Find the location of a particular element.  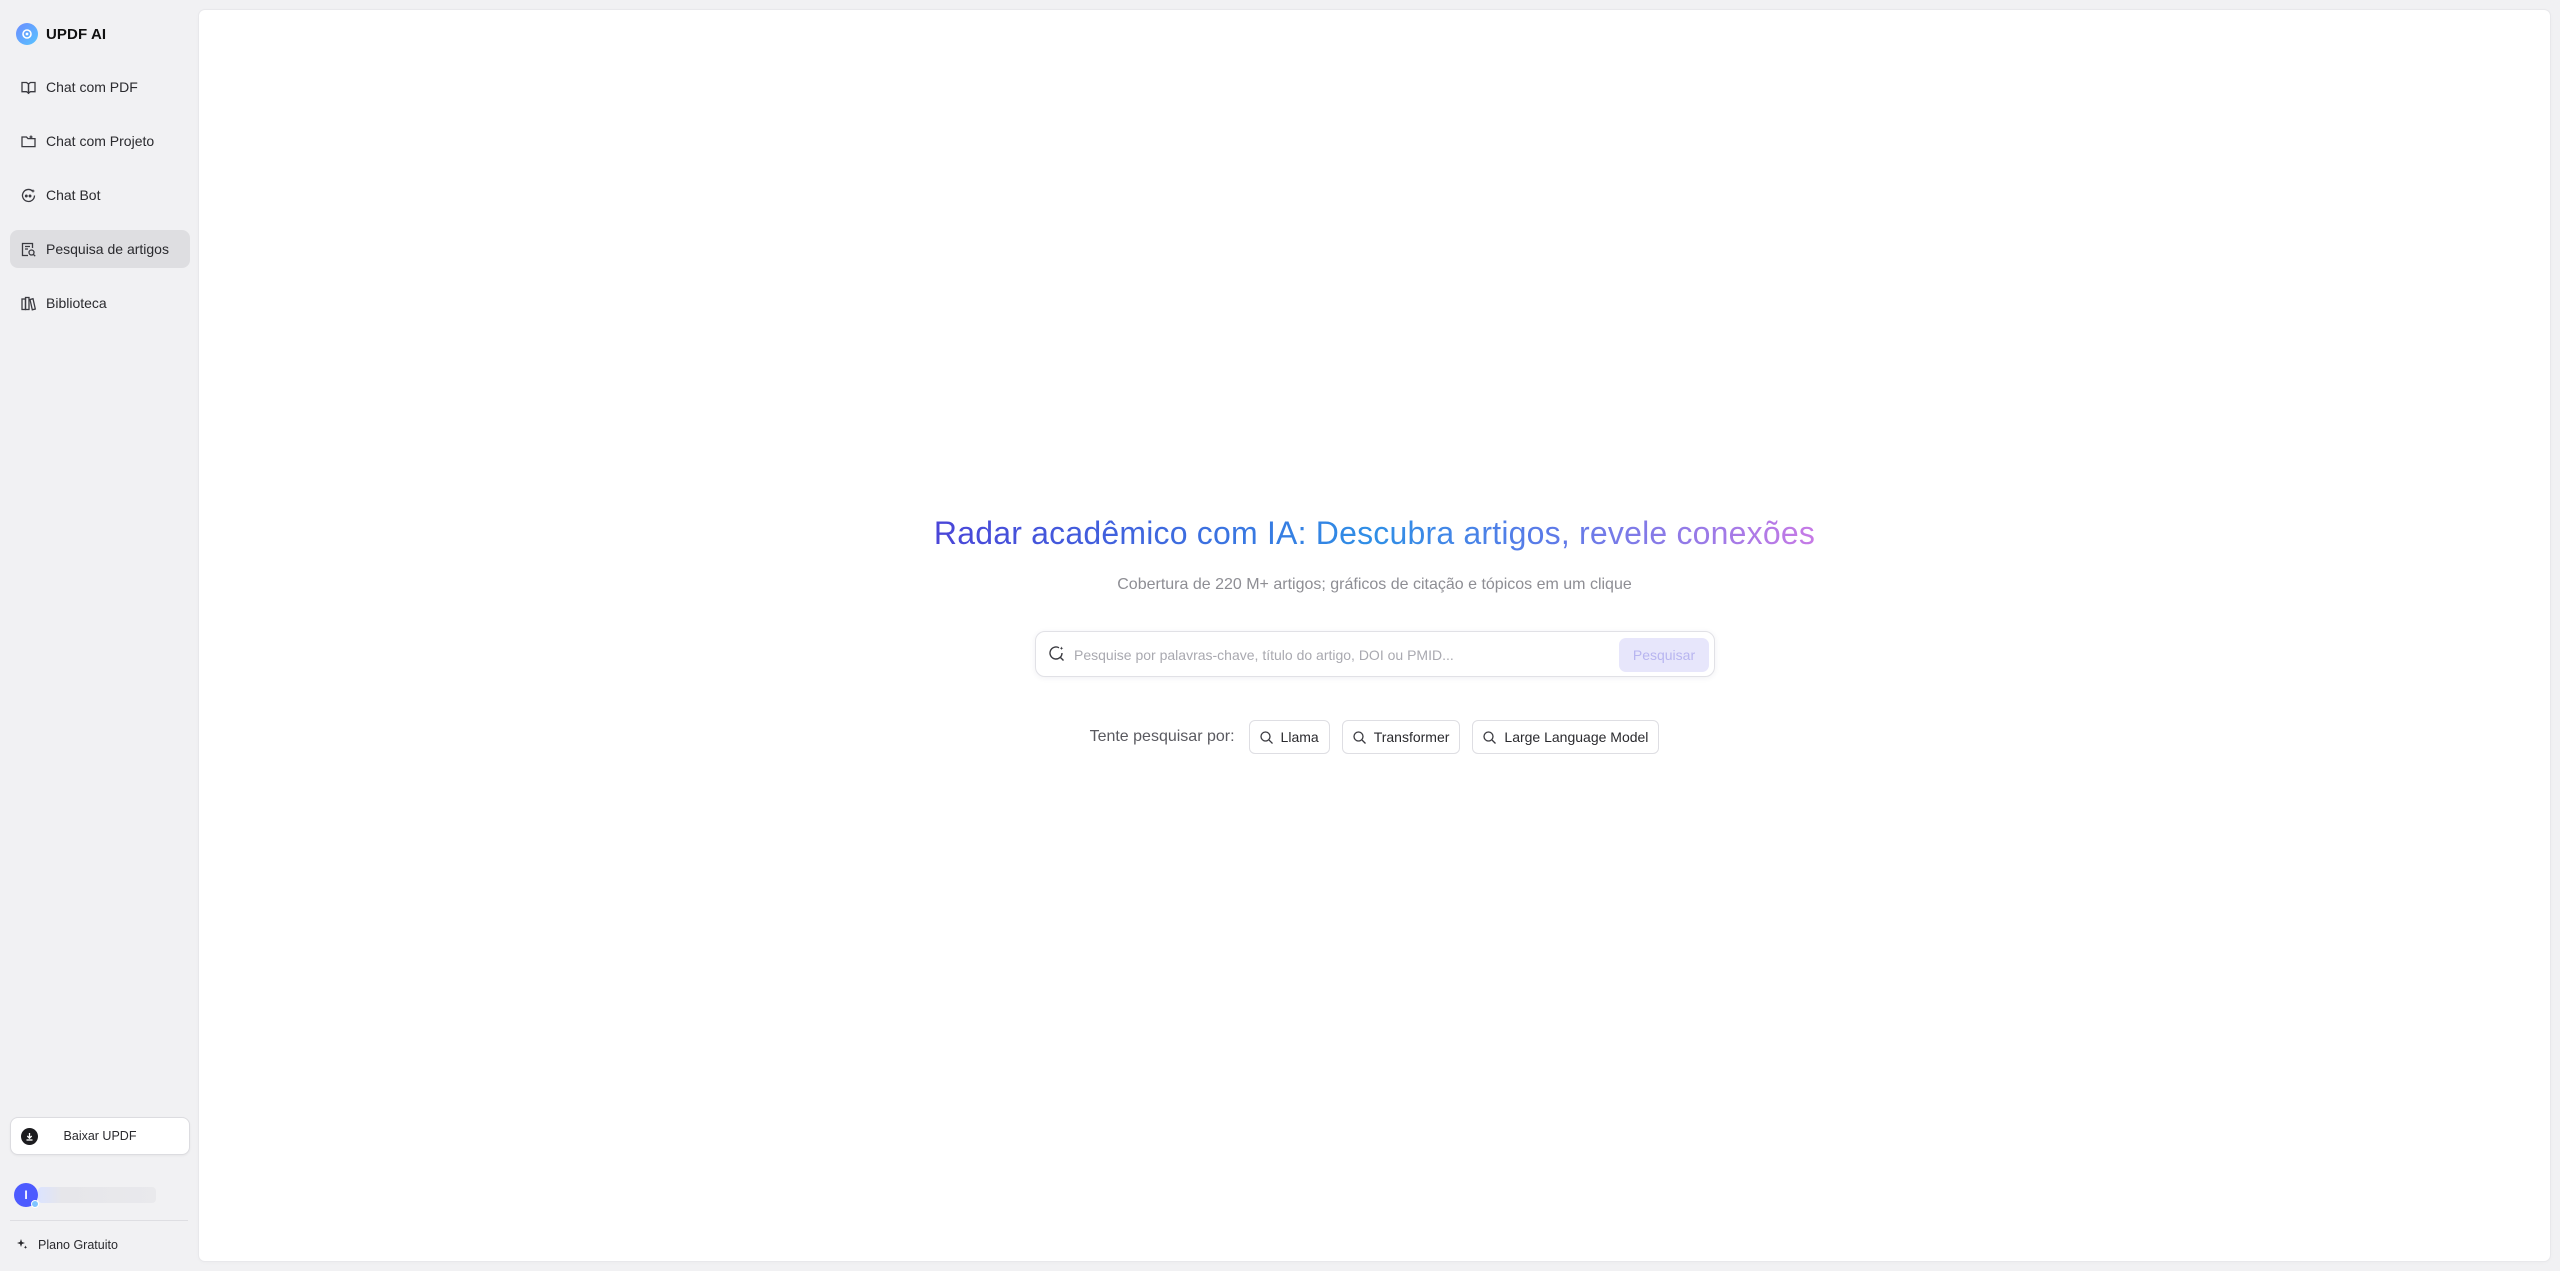

sidebar-item-chat-com-projeto: Chat com Projeto is located at coordinates (100, 141).